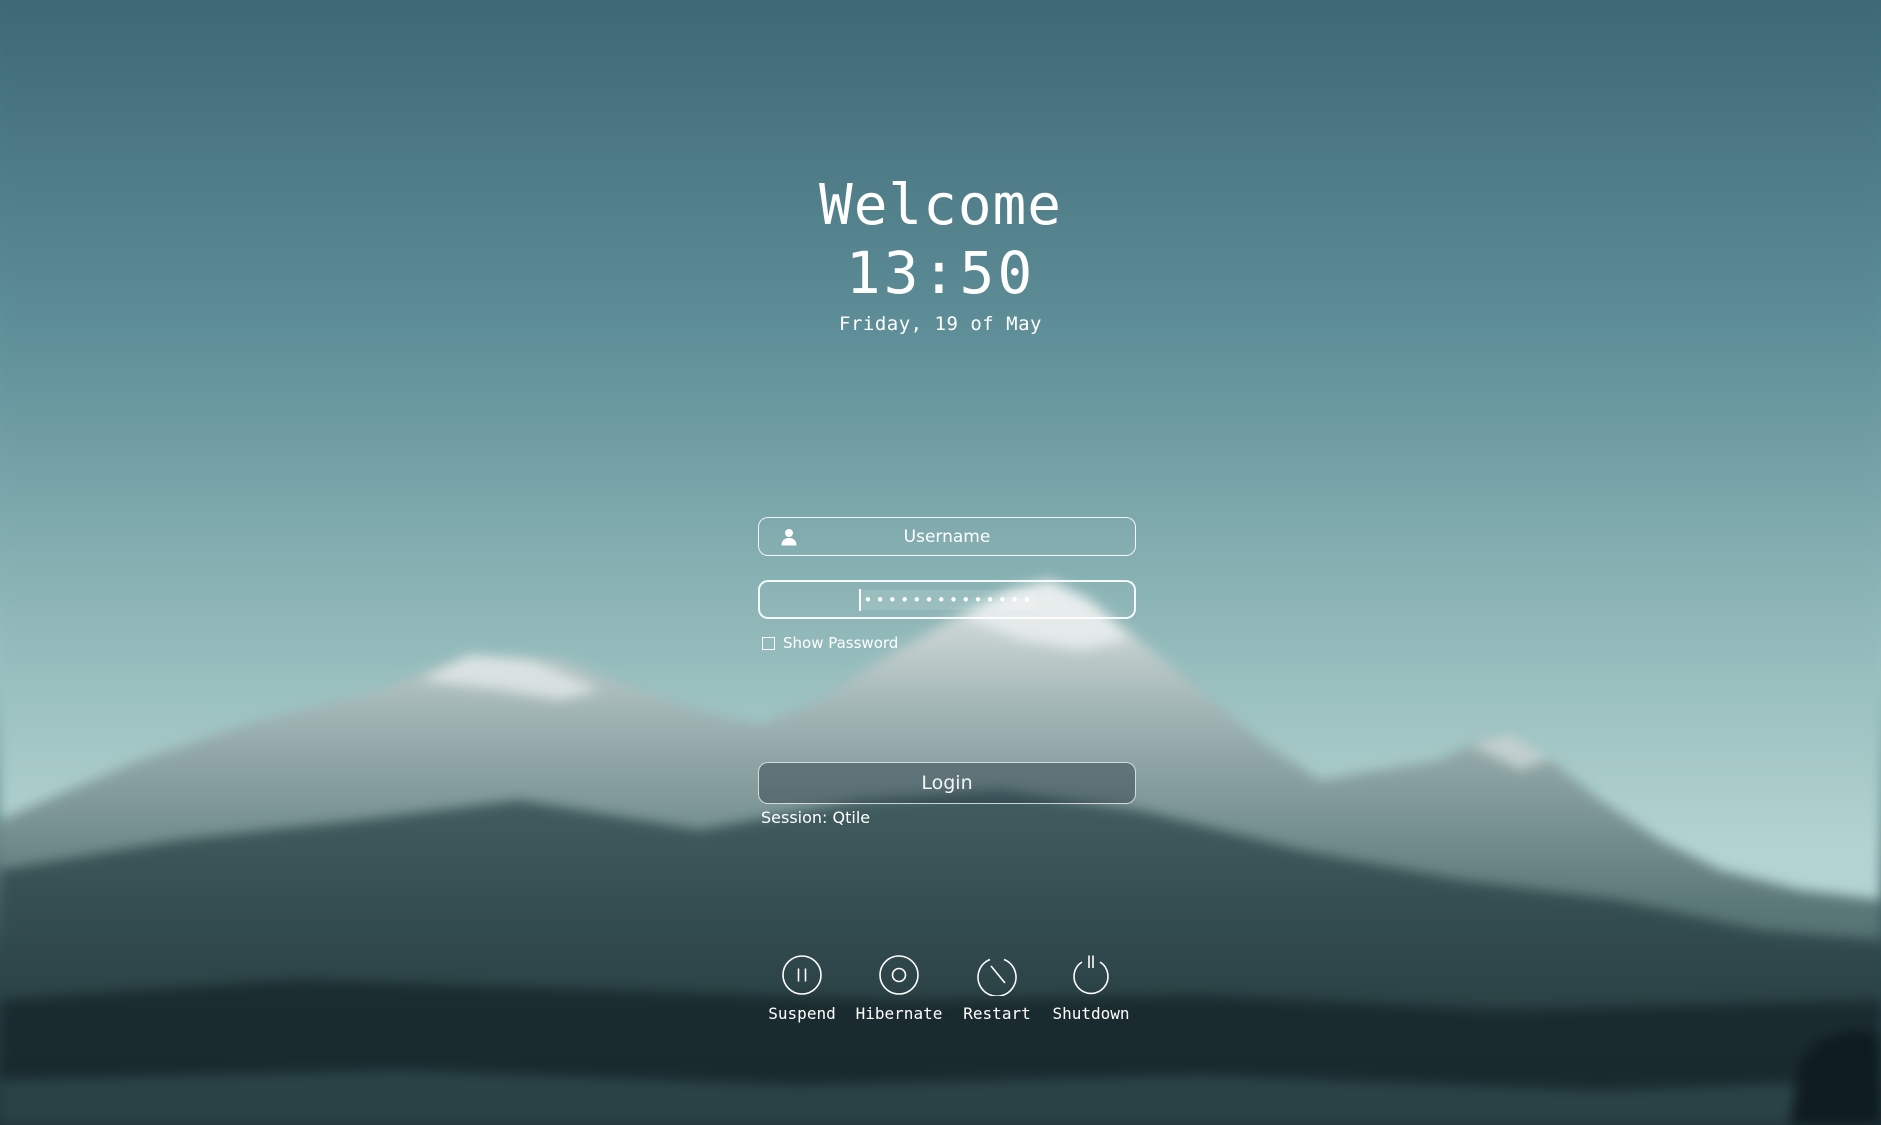 Image resolution: width=1881 pixels, height=1125 pixels. Describe the element at coordinates (997, 975) in the screenshot. I see `restart-icon` at that location.